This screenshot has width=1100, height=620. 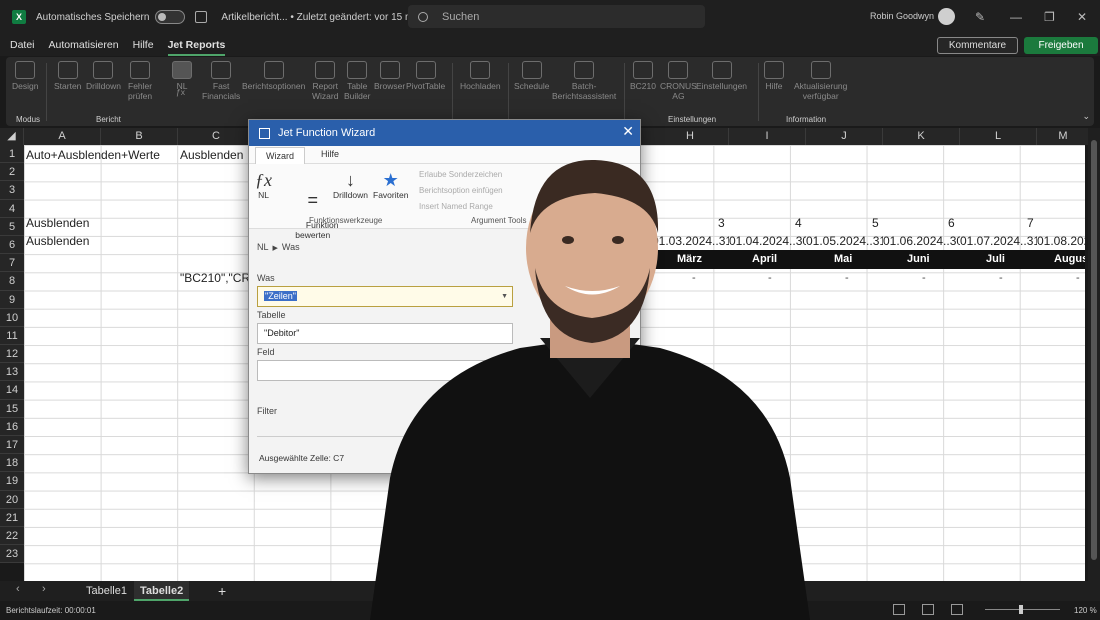 I want to click on cell-a4: Ausblenden, so click(x=57, y=223).